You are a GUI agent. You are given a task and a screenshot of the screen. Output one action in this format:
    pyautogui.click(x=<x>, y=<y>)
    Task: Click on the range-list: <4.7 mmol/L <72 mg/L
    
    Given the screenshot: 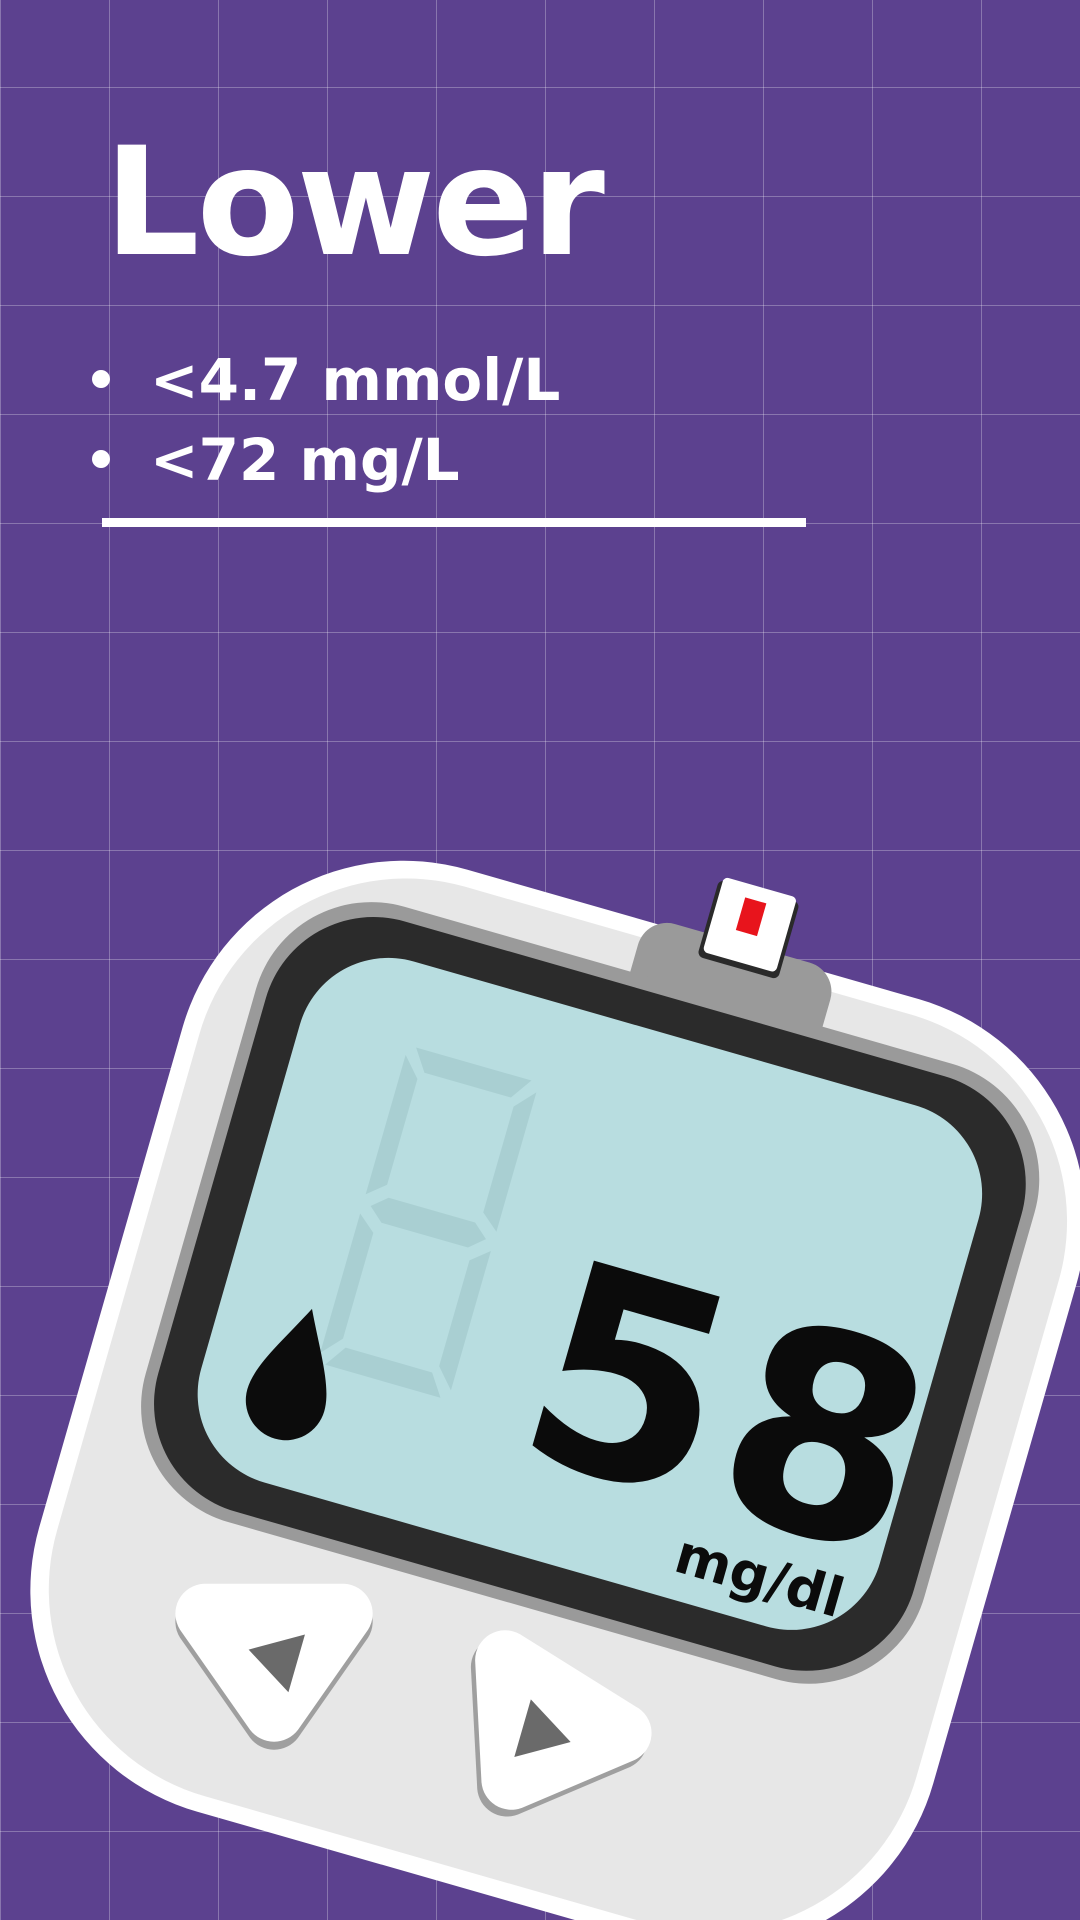 What is the action you would take?
    pyautogui.click(x=323, y=420)
    